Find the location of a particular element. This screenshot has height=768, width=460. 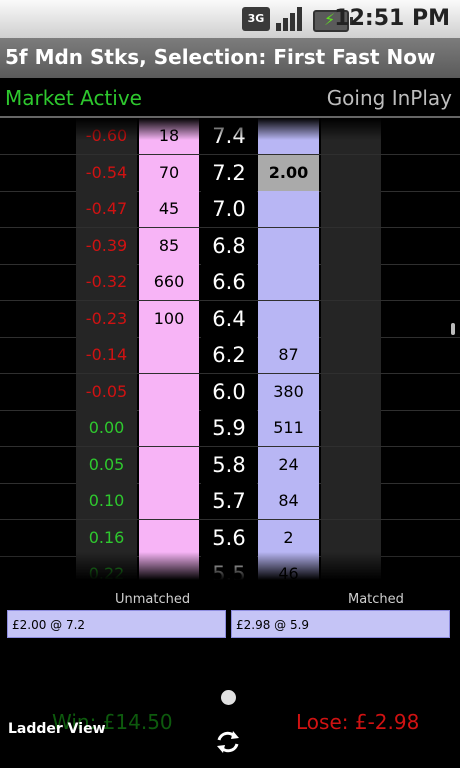

ladder-row: 0.10 5.7 84 is located at coordinates (230, 501).